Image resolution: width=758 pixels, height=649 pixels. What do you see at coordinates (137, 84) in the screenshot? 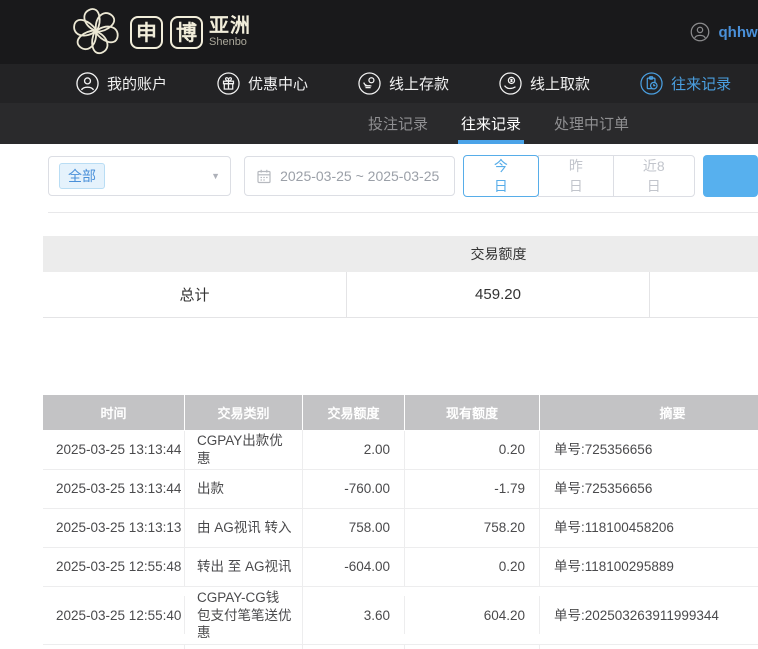
I see `nav-label: 我的账户` at bounding box center [137, 84].